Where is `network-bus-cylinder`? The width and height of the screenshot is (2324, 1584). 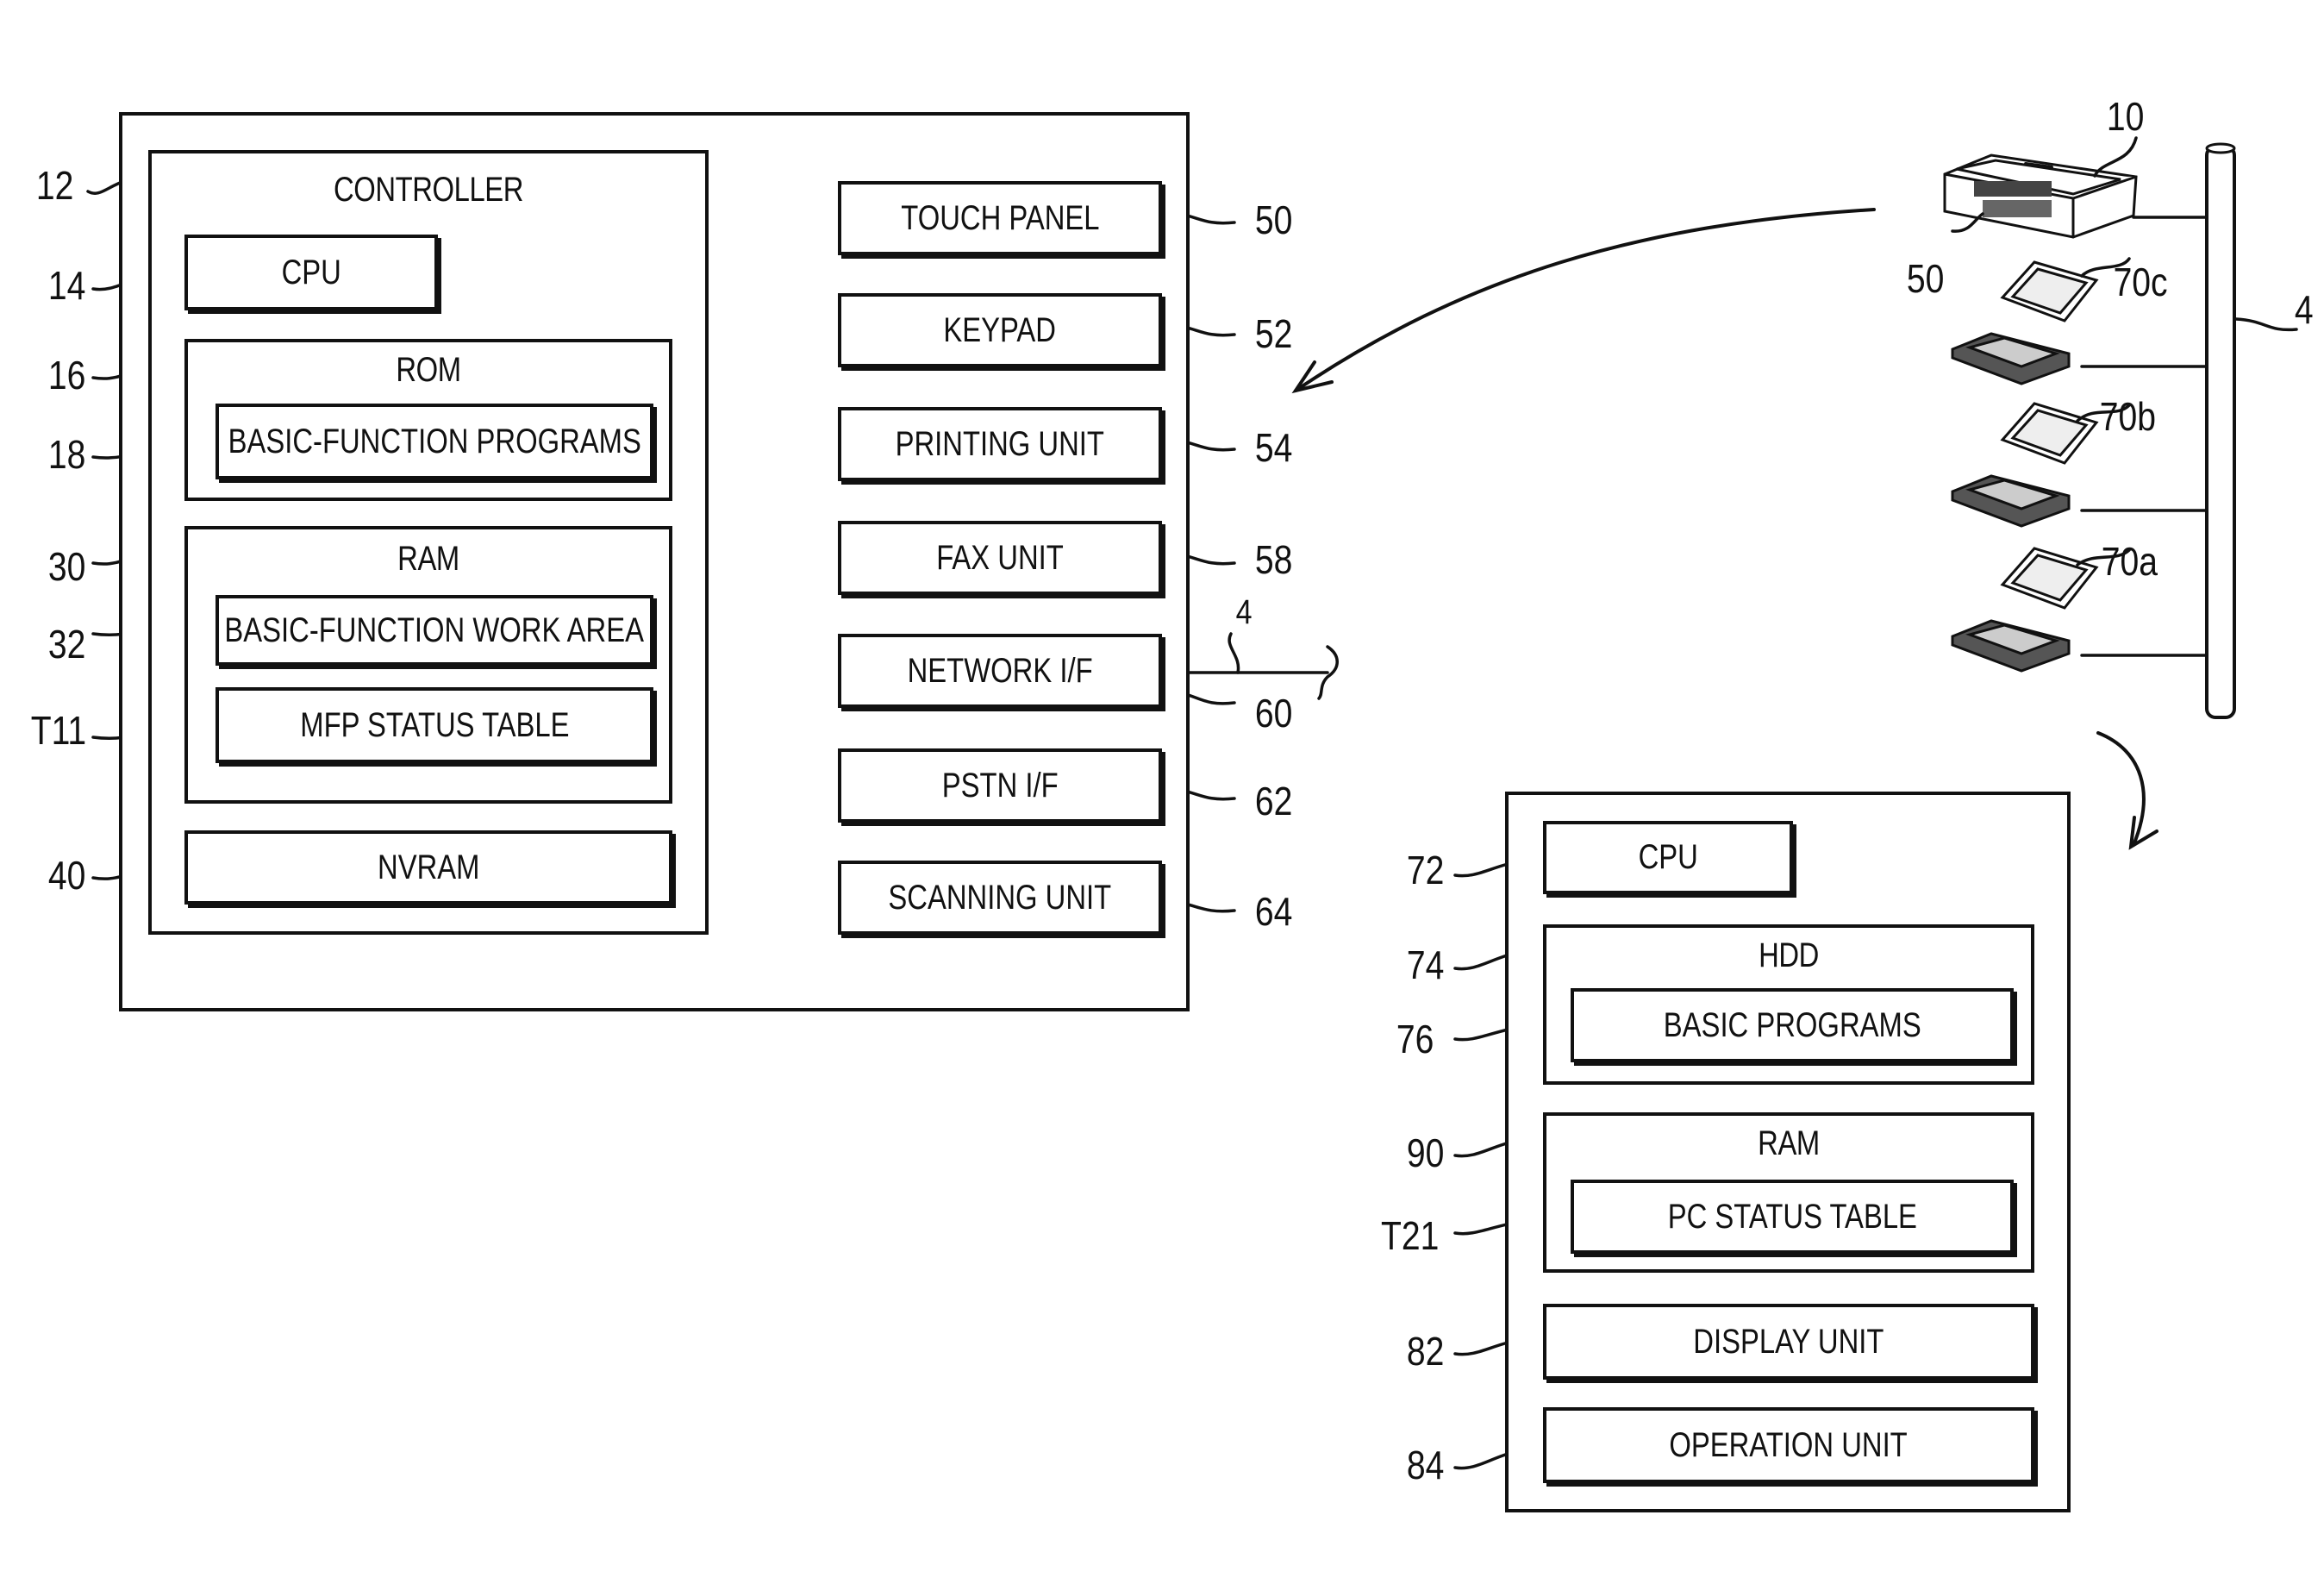
network-bus-cylinder is located at coordinates (2220, 432).